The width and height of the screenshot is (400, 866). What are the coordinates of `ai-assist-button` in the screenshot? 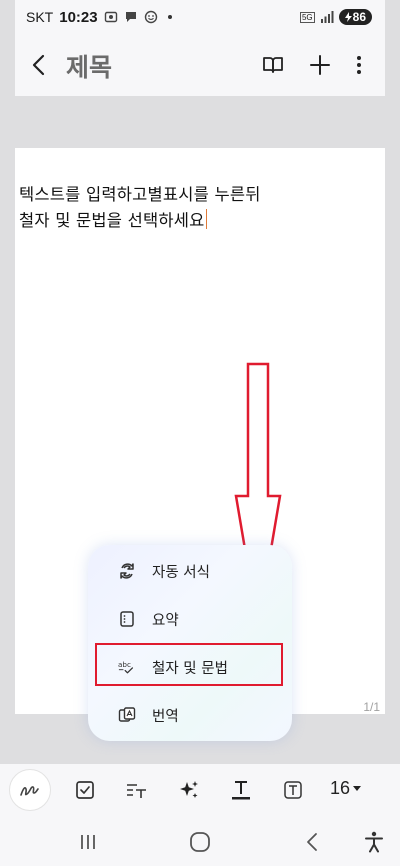 It's located at (189, 790).